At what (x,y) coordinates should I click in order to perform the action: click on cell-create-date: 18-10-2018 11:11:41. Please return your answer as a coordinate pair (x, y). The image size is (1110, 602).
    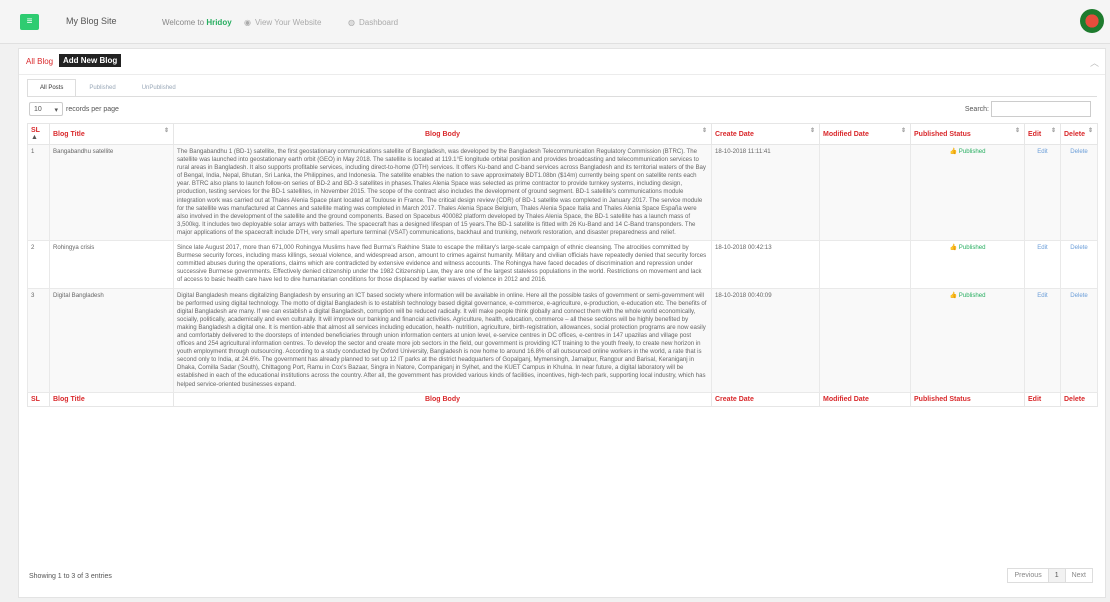
    Looking at the image, I should click on (765, 192).